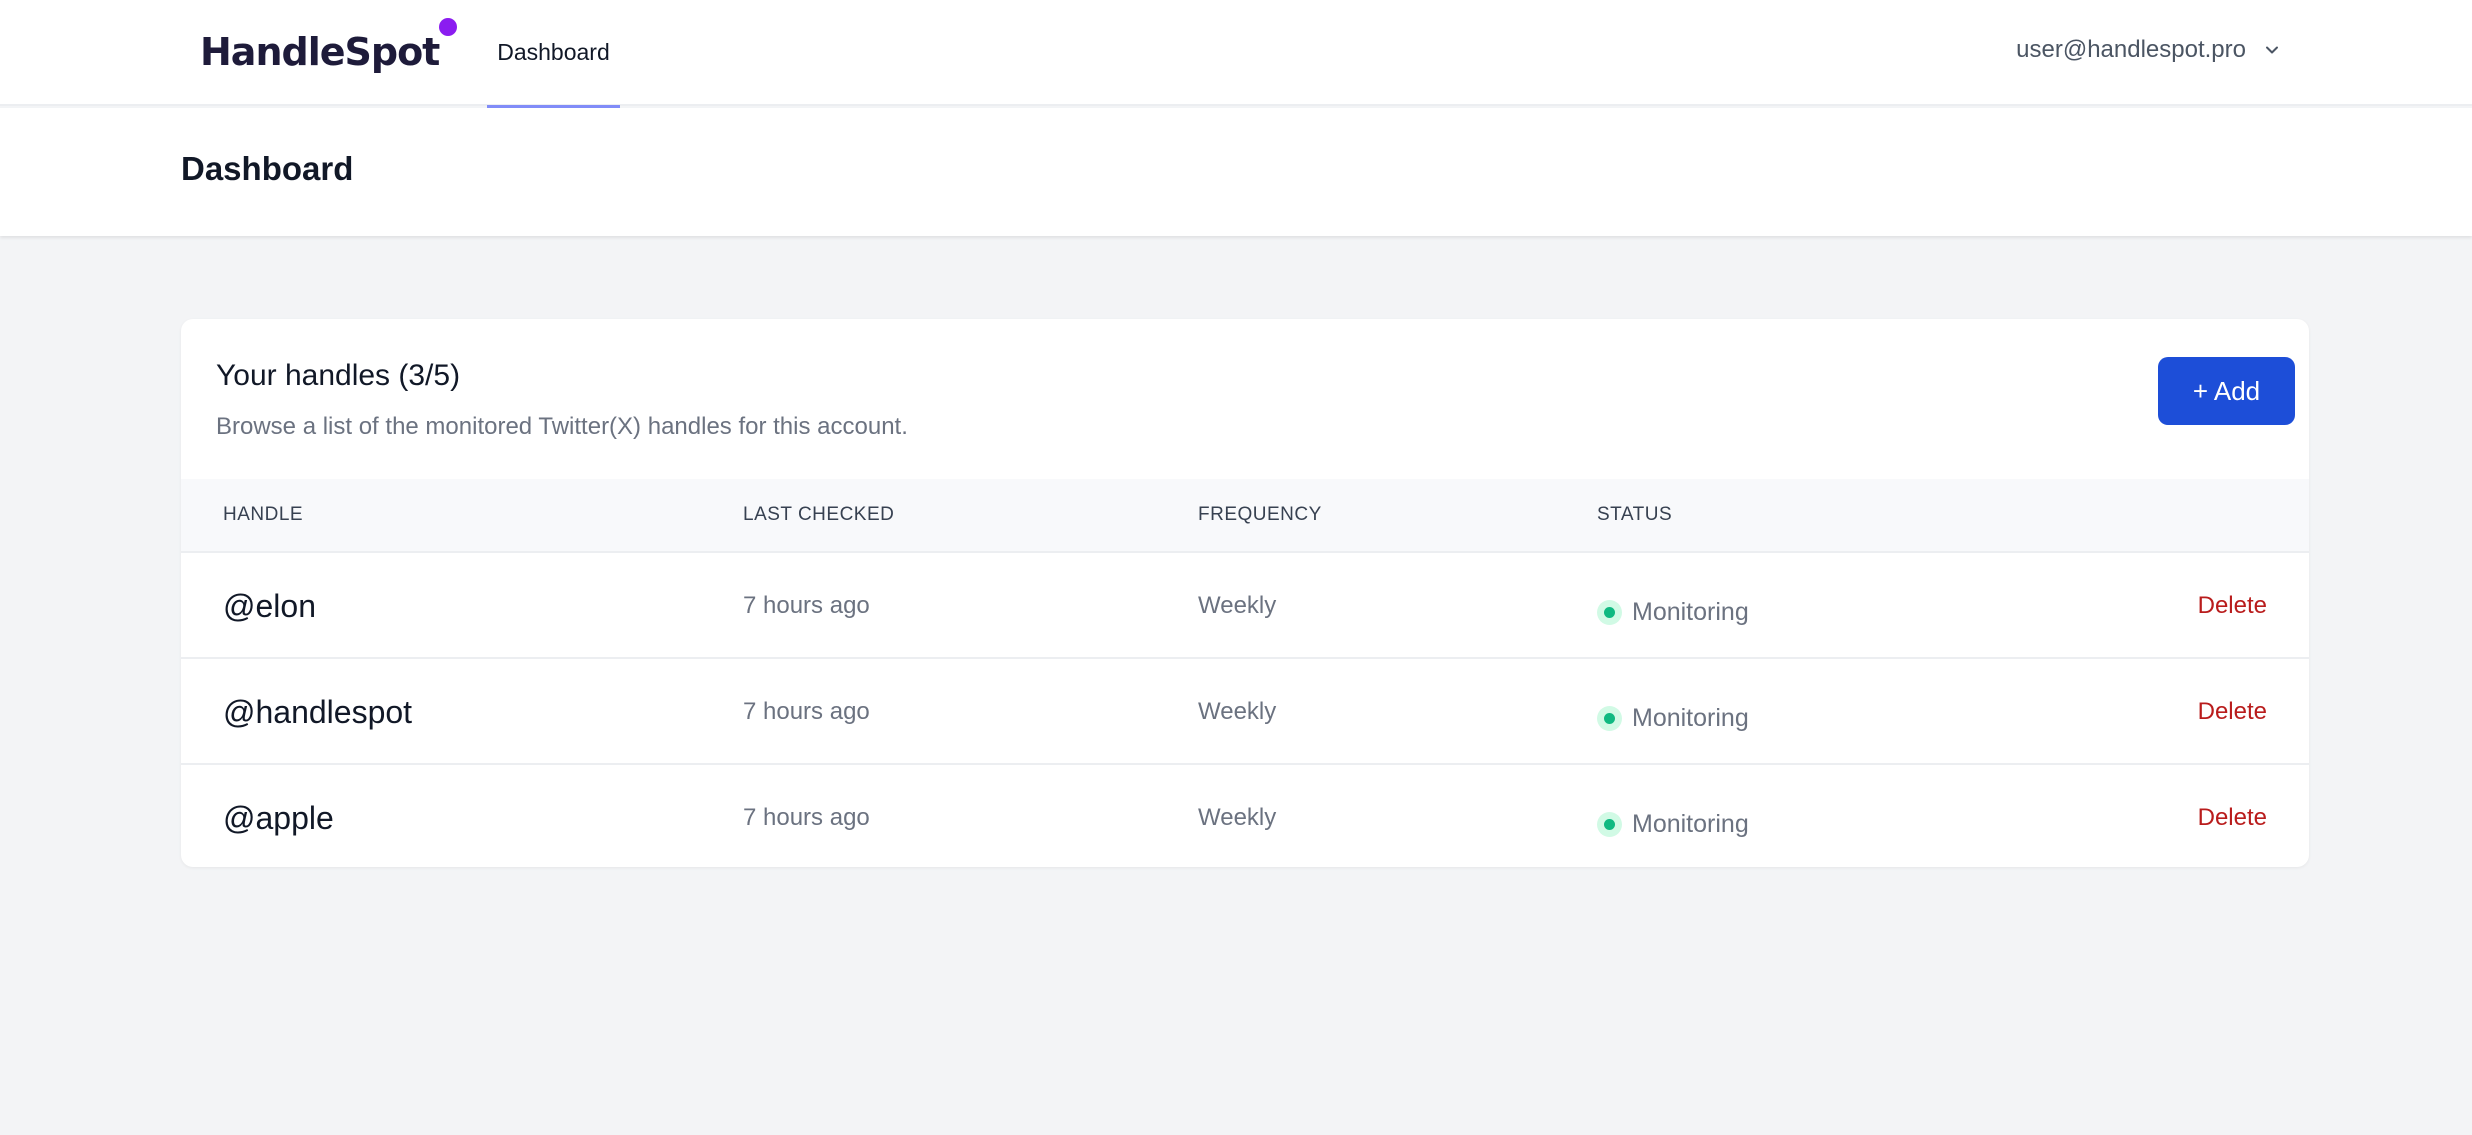 The width and height of the screenshot is (2472, 1135). Describe the element at coordinates (2131, 49) in the screenshot. I see `user-email: user@handlespot.pro` at that location.